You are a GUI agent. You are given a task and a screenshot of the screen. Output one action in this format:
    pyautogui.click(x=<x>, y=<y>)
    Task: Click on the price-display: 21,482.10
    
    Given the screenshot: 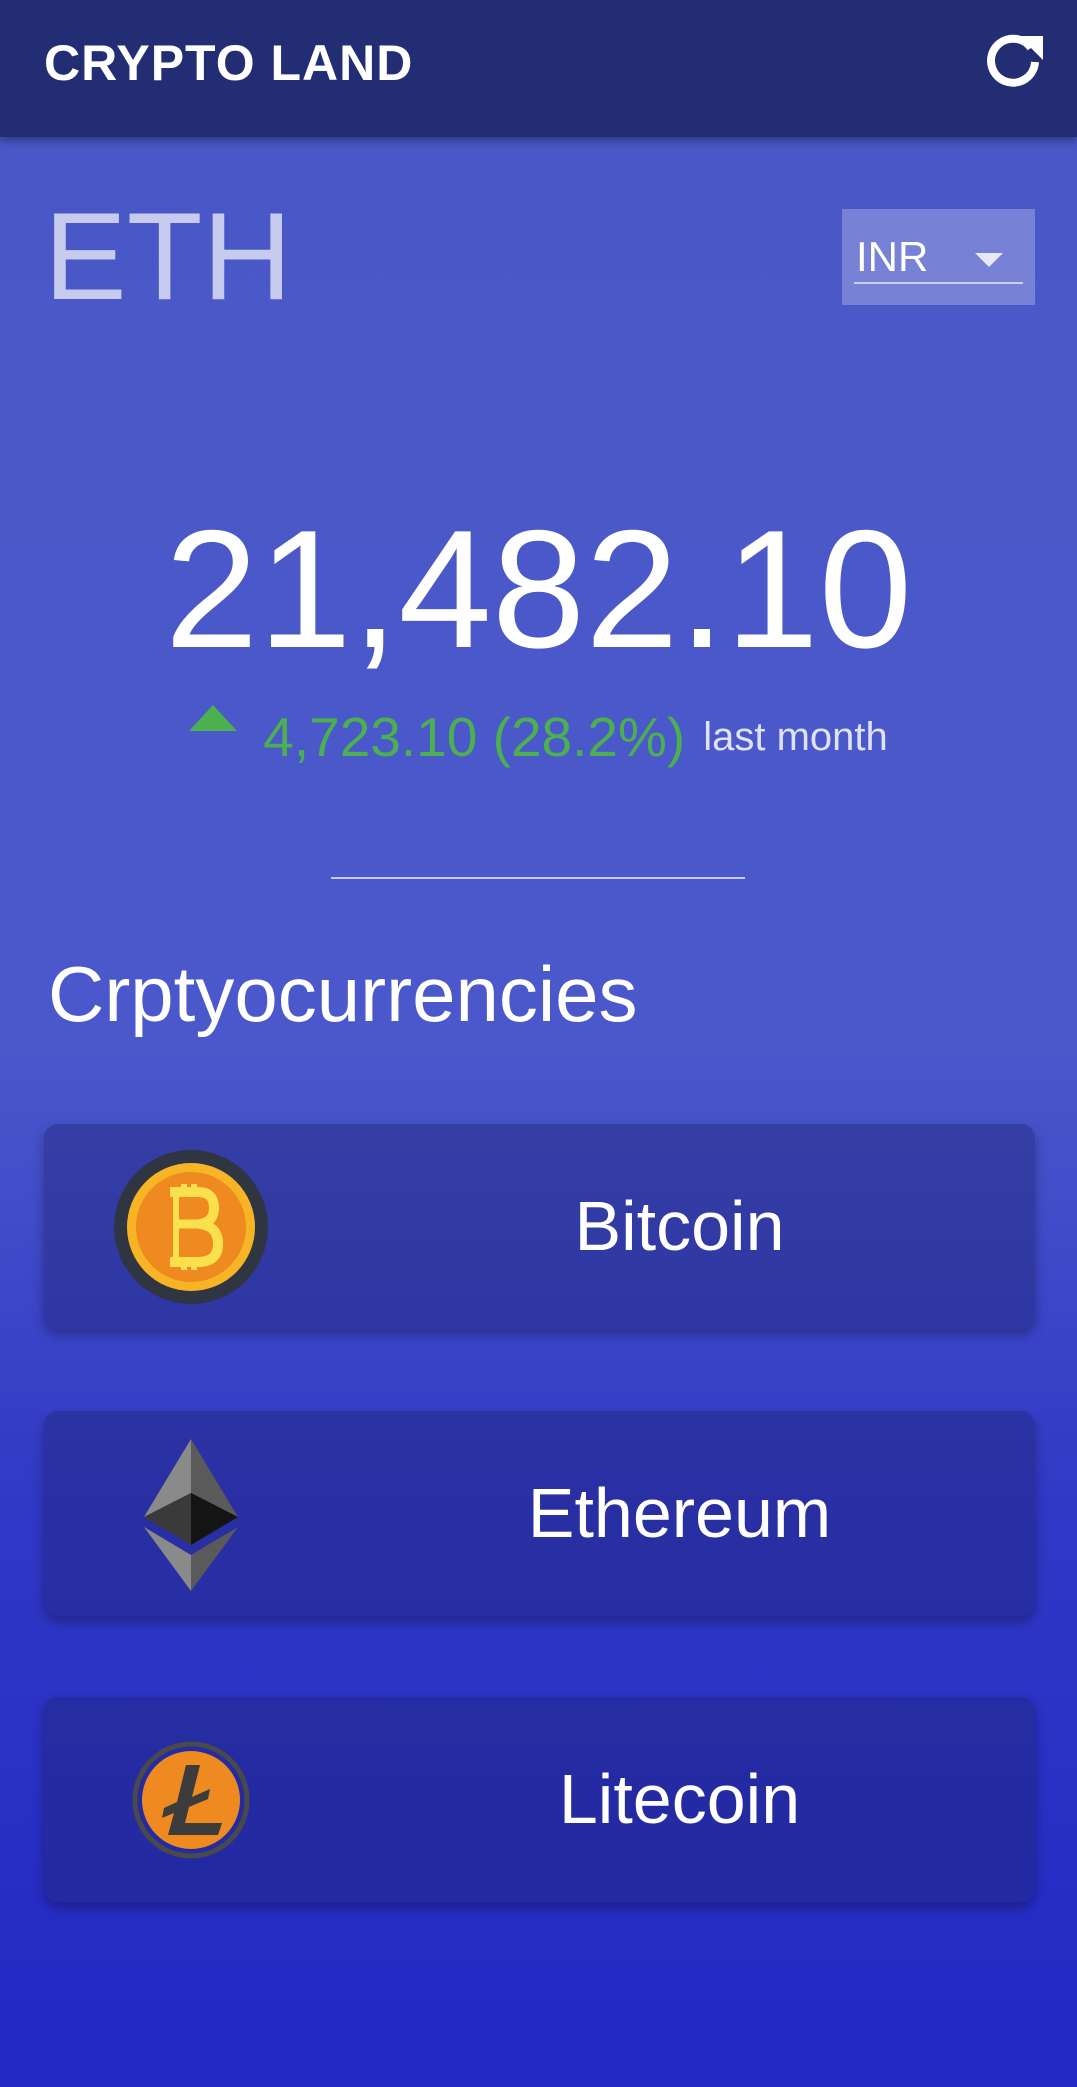 What is the action you would take?
    pyautogui.click(x=538, y=589)
    